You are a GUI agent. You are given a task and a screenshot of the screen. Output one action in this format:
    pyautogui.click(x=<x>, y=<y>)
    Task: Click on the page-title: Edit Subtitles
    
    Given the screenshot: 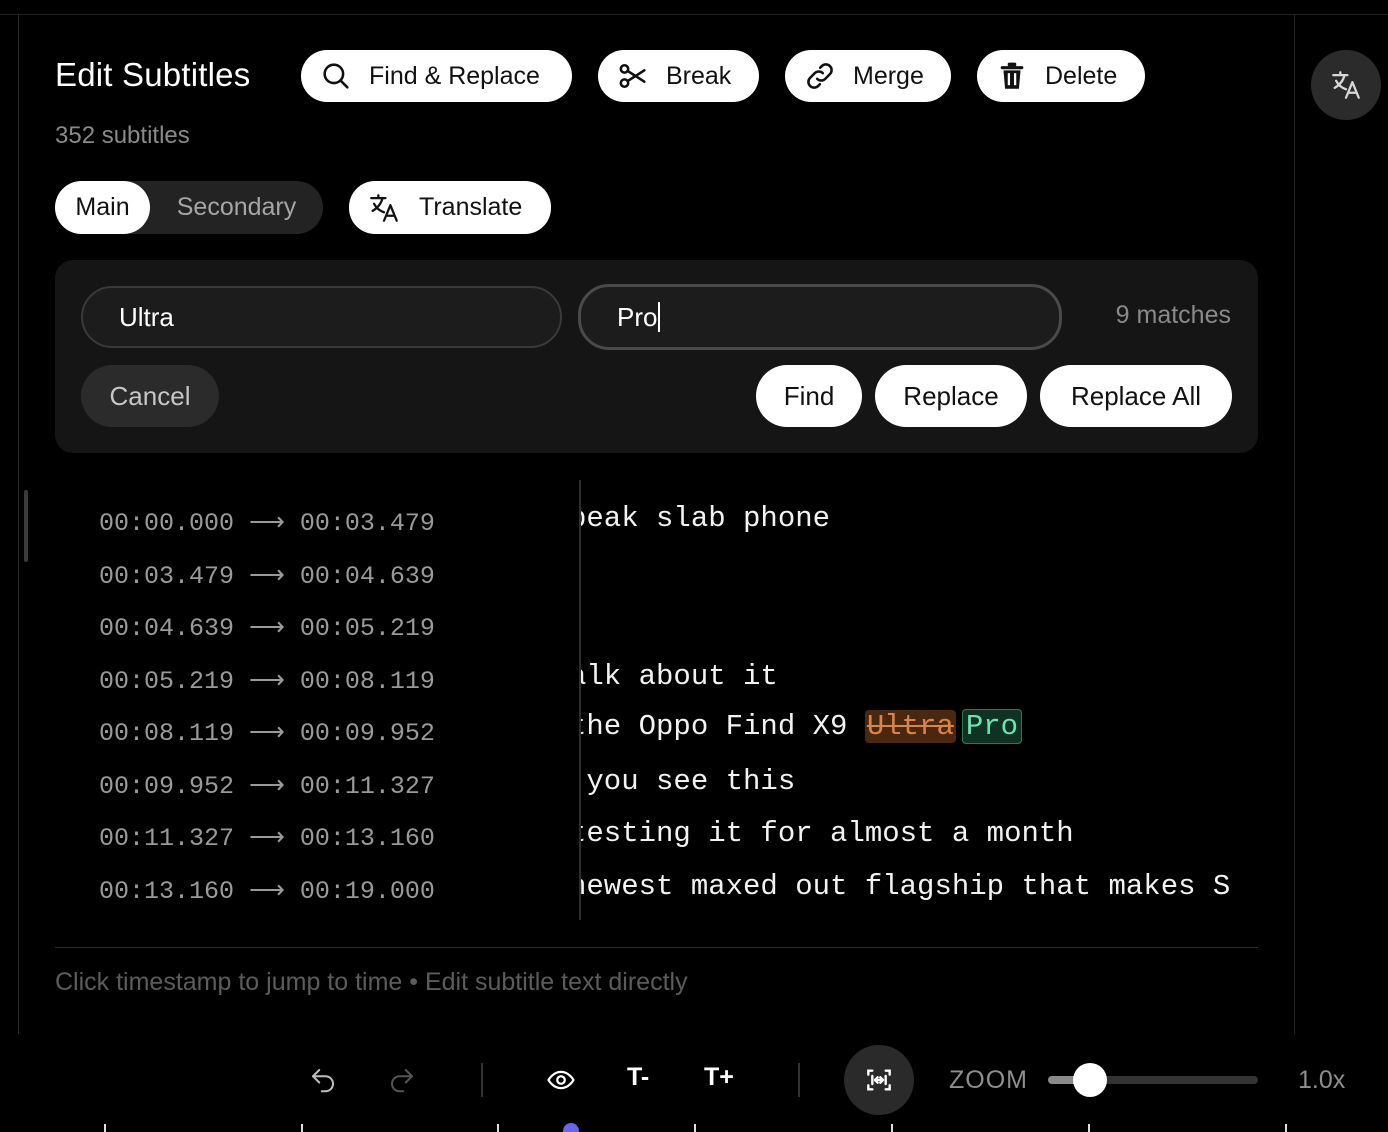 What is the action you would take?
    pyautogui.click(x=153, y=74)
    